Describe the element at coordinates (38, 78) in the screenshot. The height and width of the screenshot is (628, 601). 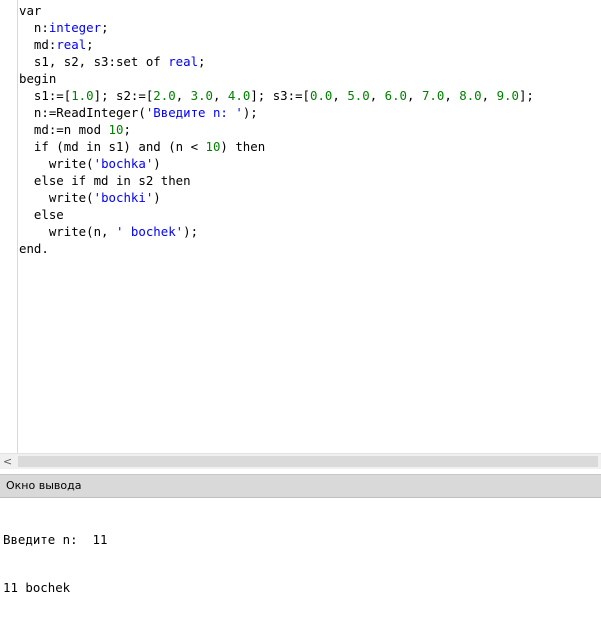
I see `code-token: begin` at that location.